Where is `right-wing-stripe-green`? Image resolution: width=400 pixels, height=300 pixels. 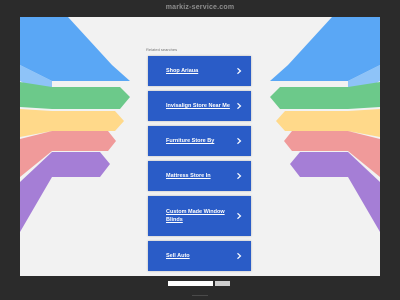
right-wing-stripe-green is located at coordinates (325, 95).